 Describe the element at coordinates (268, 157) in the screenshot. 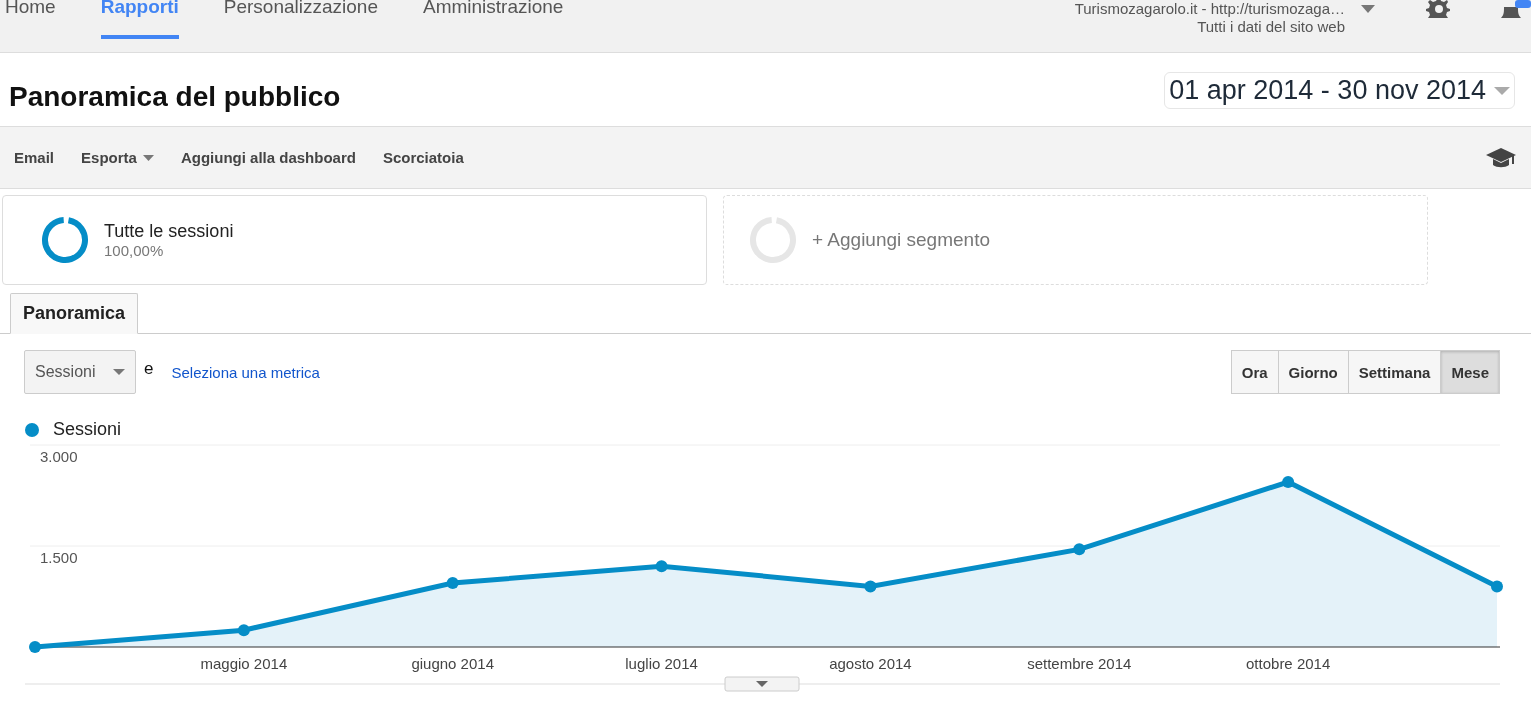

I see `toolbar-button: Aggiungi alla dashboard` at that location.